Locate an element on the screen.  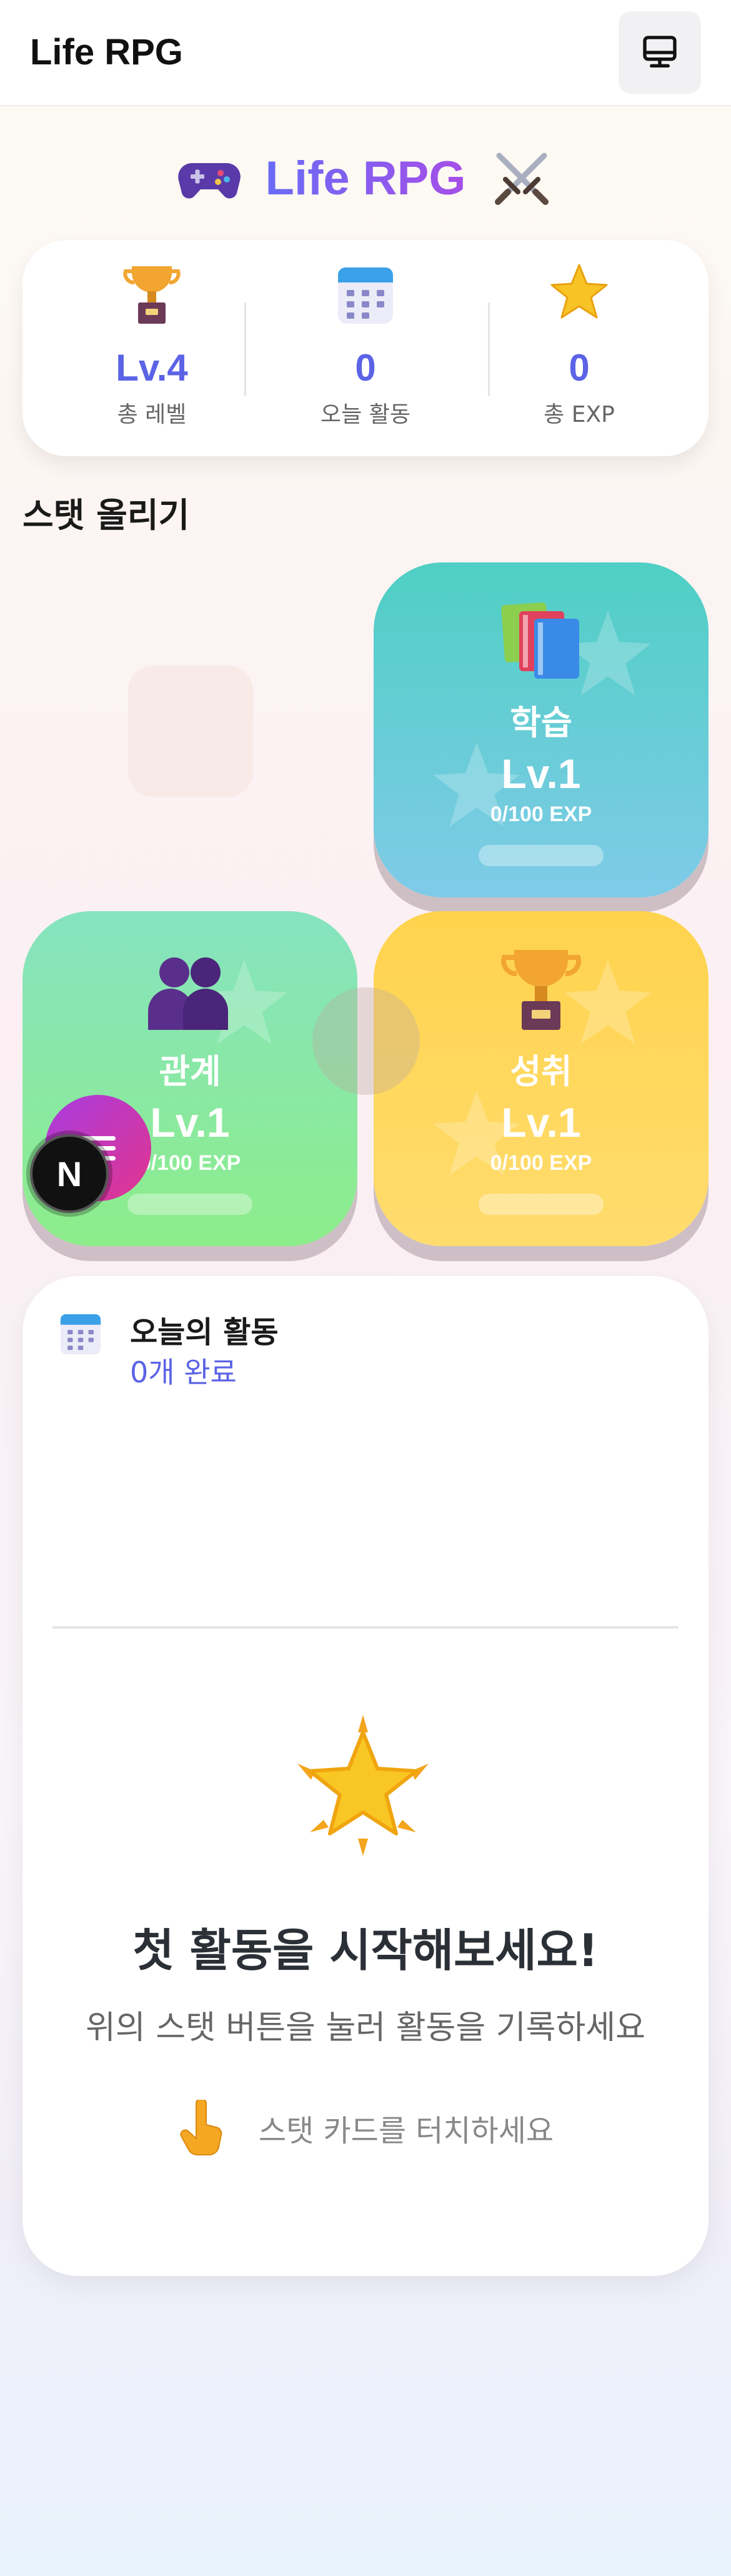
empty-state-hint: 스탯 카드를 터치하세요 is located at coordinates (365, 2128).